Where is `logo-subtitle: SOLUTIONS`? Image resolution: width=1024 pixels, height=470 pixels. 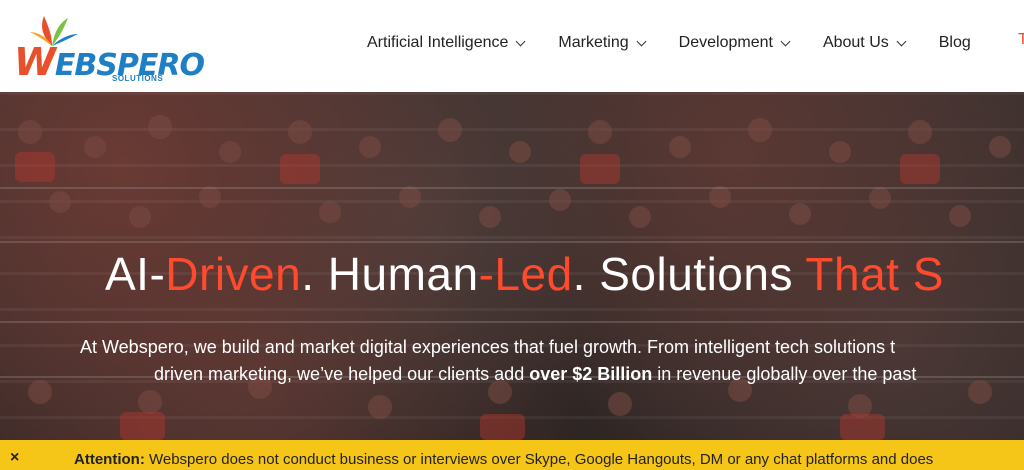
logo-subtitle: SOLUTIONS is located at coordinates (138, 78).